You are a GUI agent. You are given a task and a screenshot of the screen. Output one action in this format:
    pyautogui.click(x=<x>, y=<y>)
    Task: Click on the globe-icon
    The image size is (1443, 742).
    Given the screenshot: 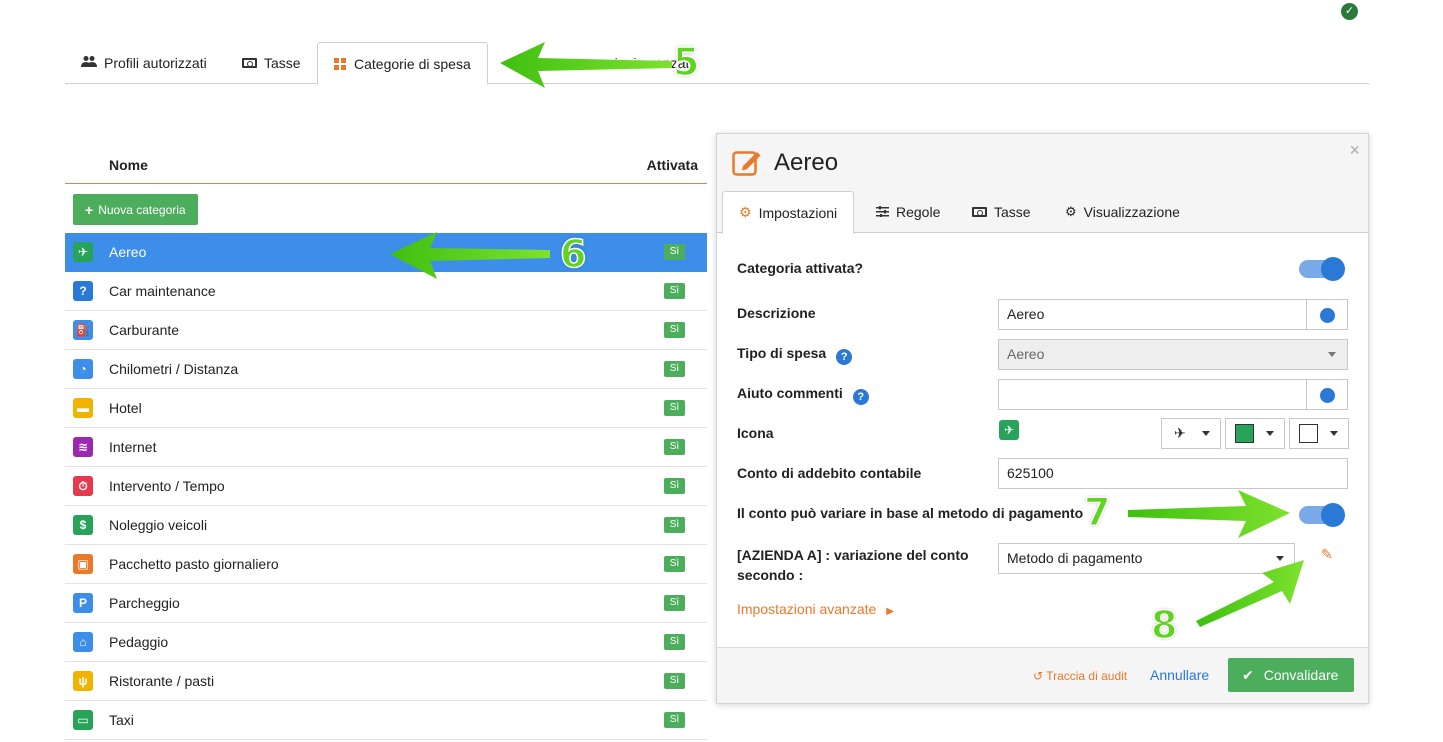 What is the action you would take?
    pyautogui.click(x=1327, y=315)
    